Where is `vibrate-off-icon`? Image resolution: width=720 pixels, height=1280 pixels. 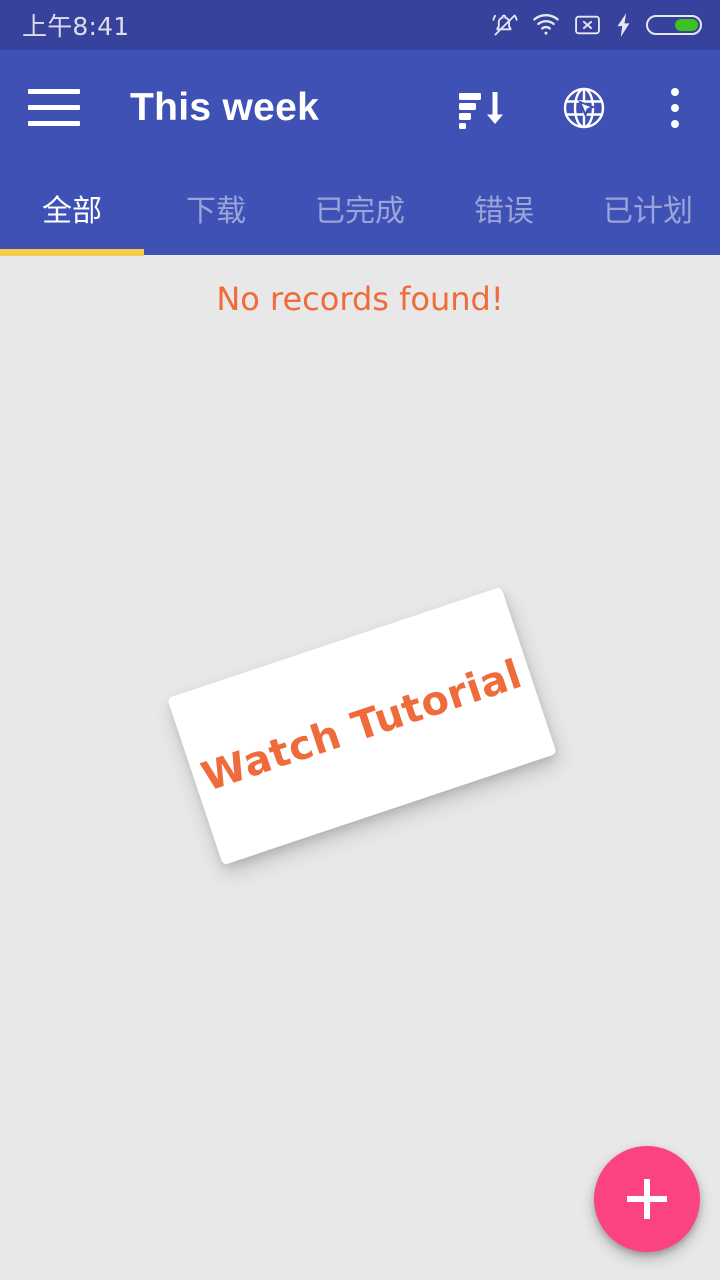 vibrate-off-icon is located at coordinates (505, 25).